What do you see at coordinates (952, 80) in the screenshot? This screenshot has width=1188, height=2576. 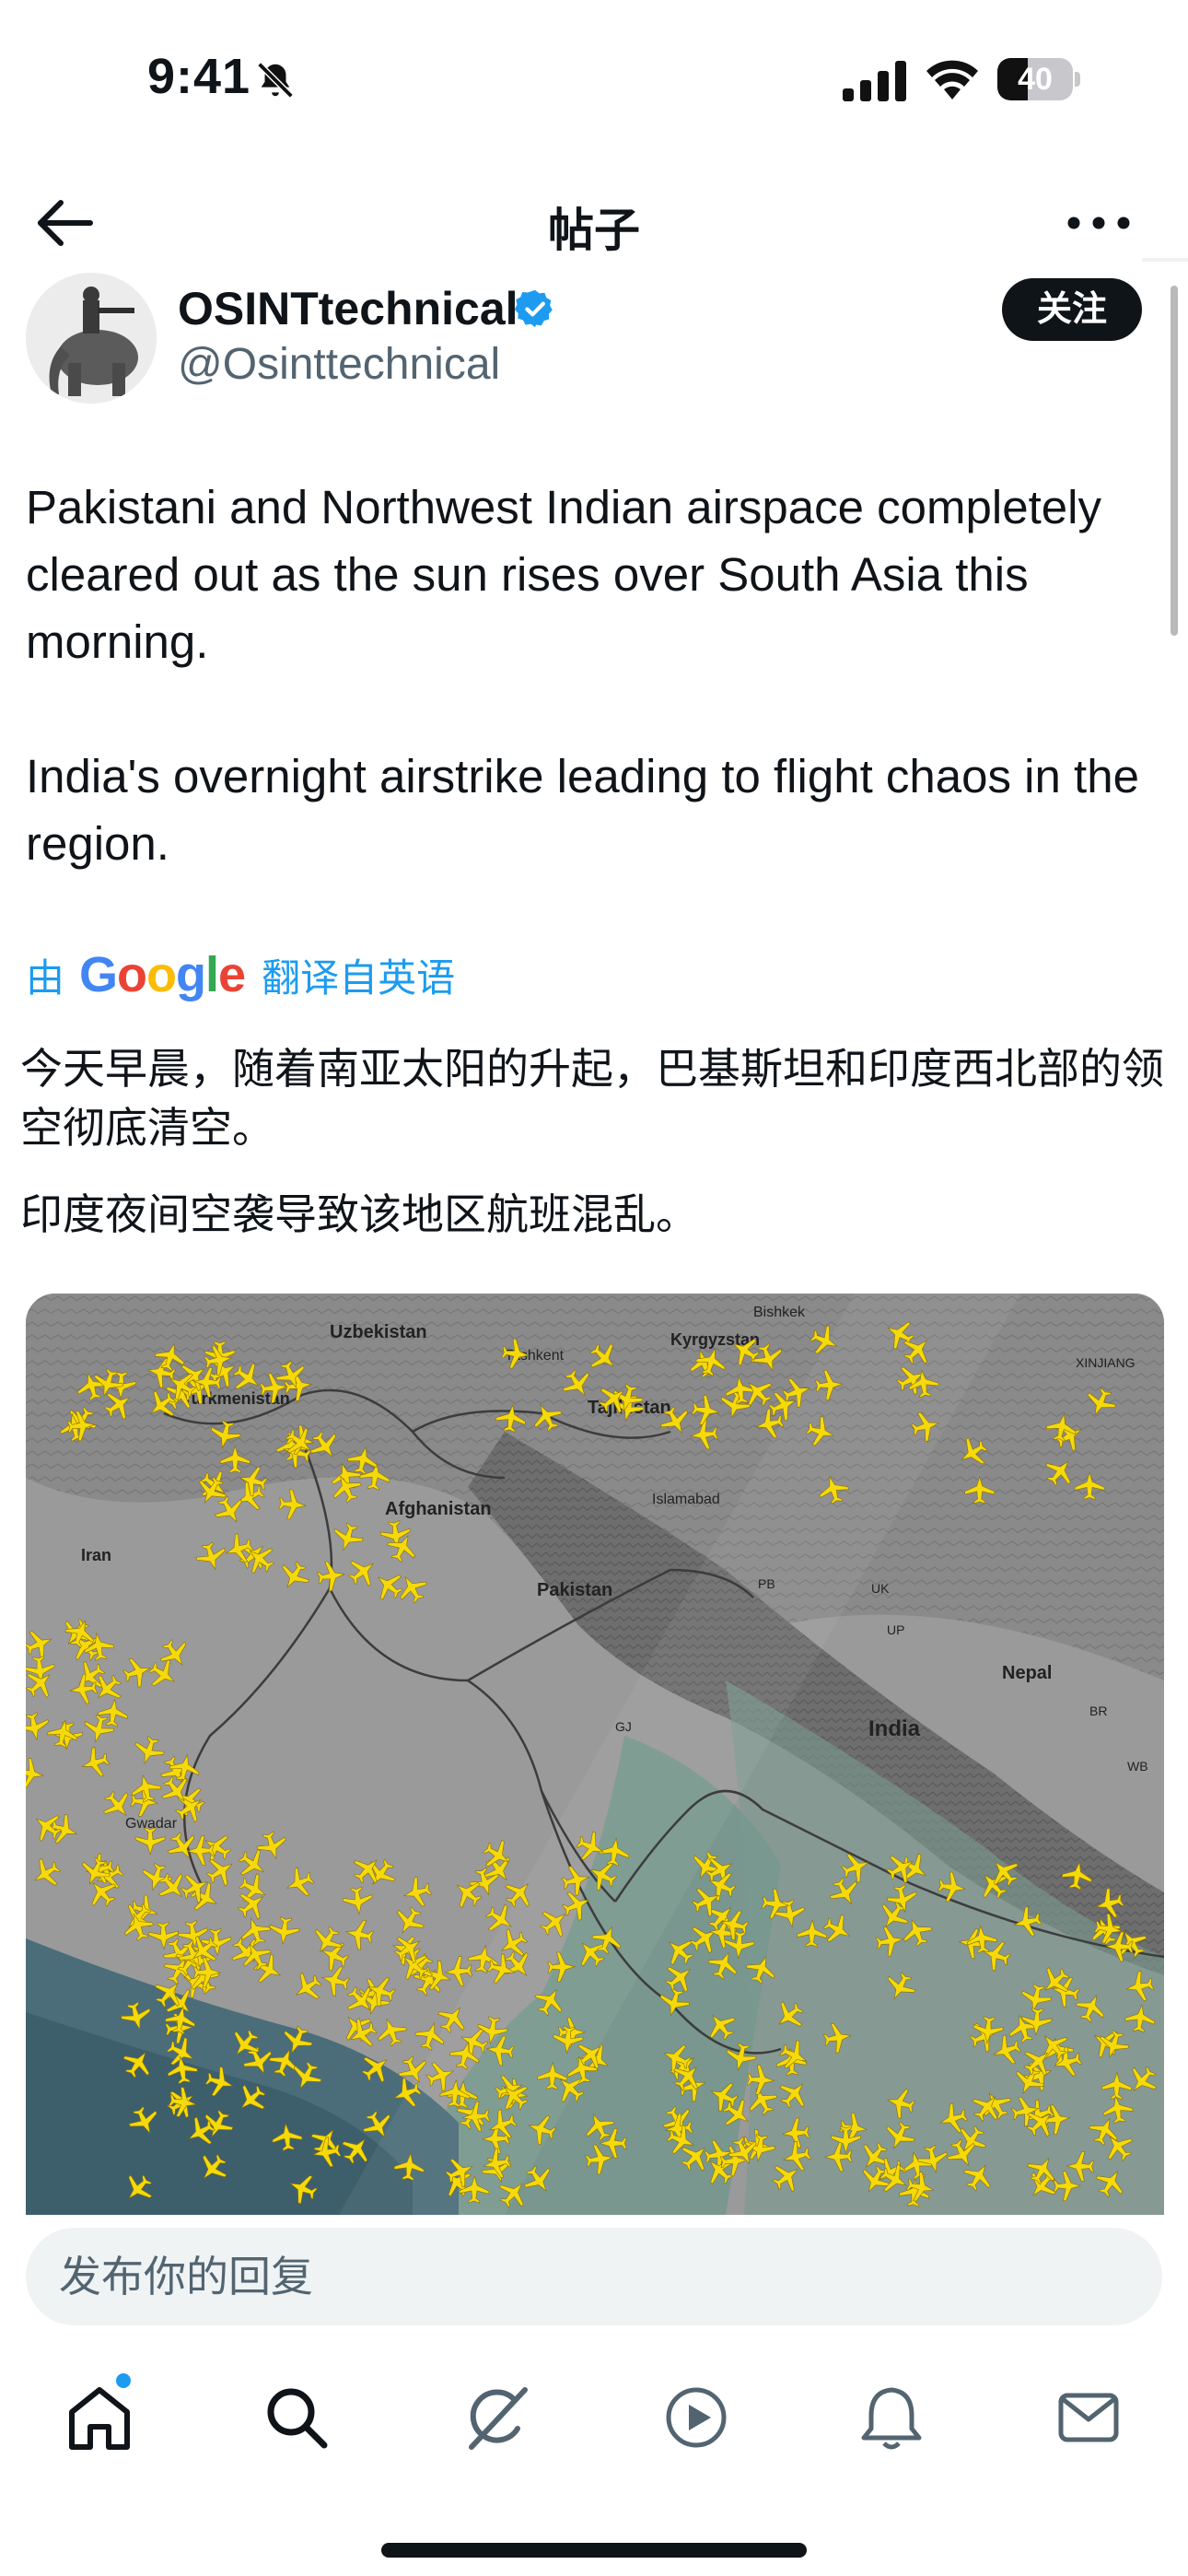 I see `wifi-icon` at bounding box center [952, 80].